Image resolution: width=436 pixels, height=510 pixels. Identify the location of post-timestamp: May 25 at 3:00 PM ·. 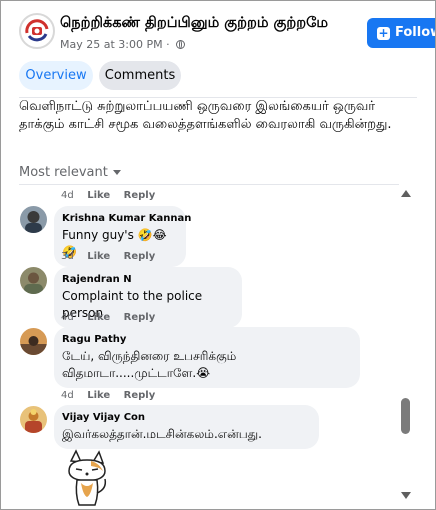
(123, 44).